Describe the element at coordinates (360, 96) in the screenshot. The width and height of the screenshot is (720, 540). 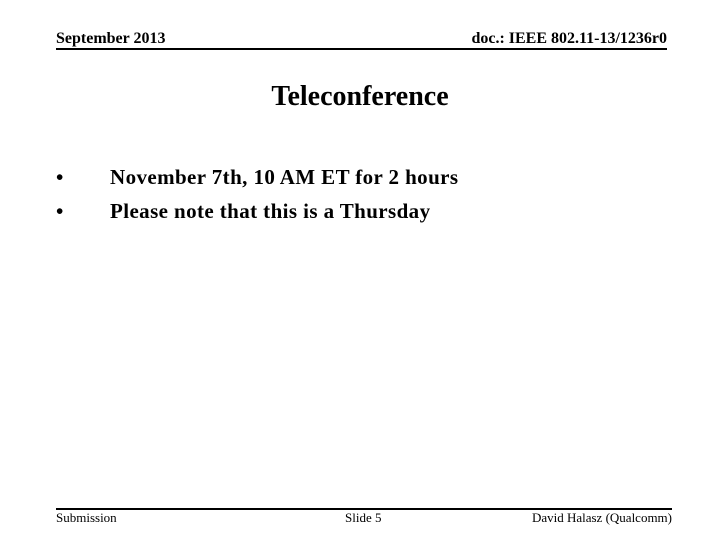
I see `slide-title: Teleconference` at that location.